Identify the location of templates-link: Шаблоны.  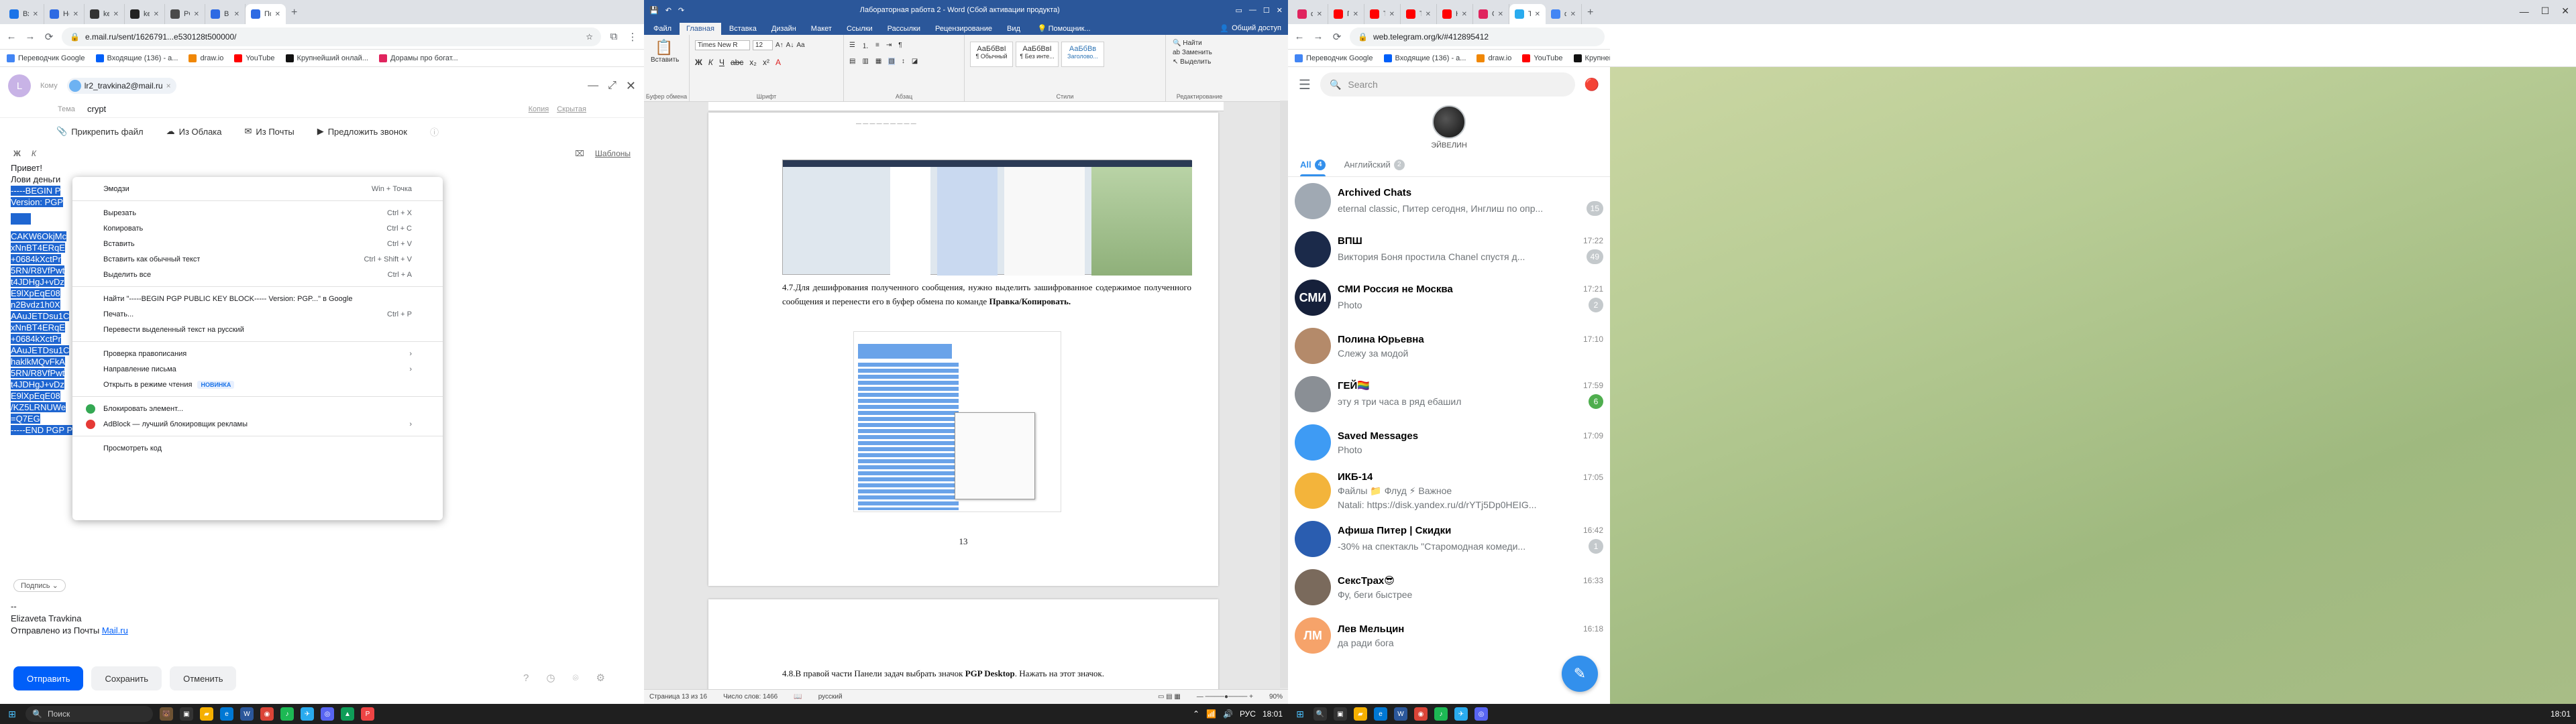
(613, 153).